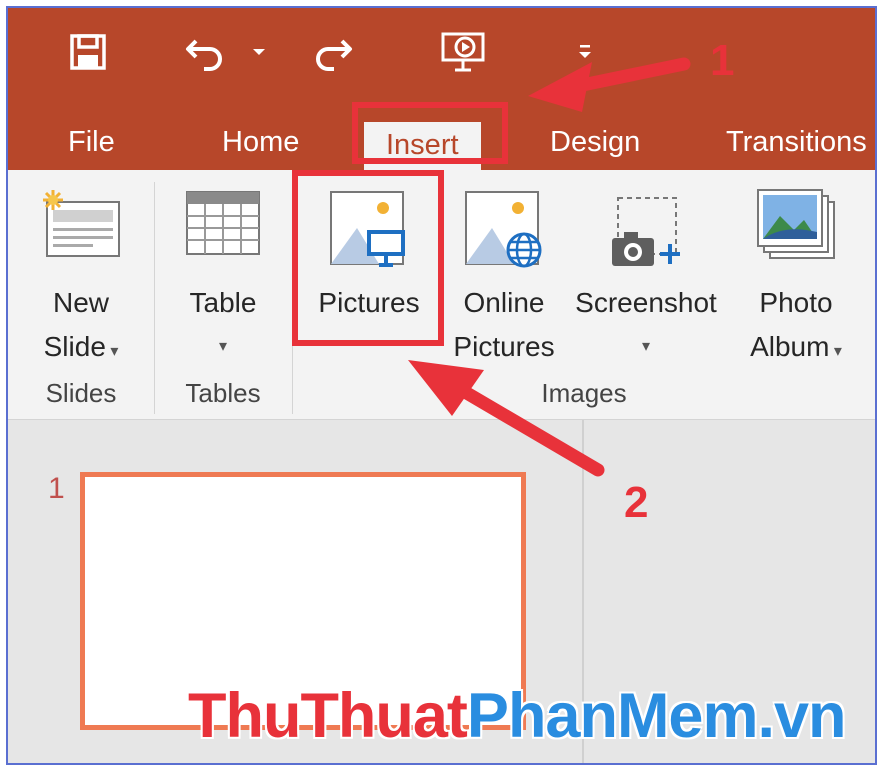 Image resolution: width=881 pixels, height=769 pixels. Describe the element at coordinates (796, 234) in the screenshot. I see `photo-album-icon` at that location.